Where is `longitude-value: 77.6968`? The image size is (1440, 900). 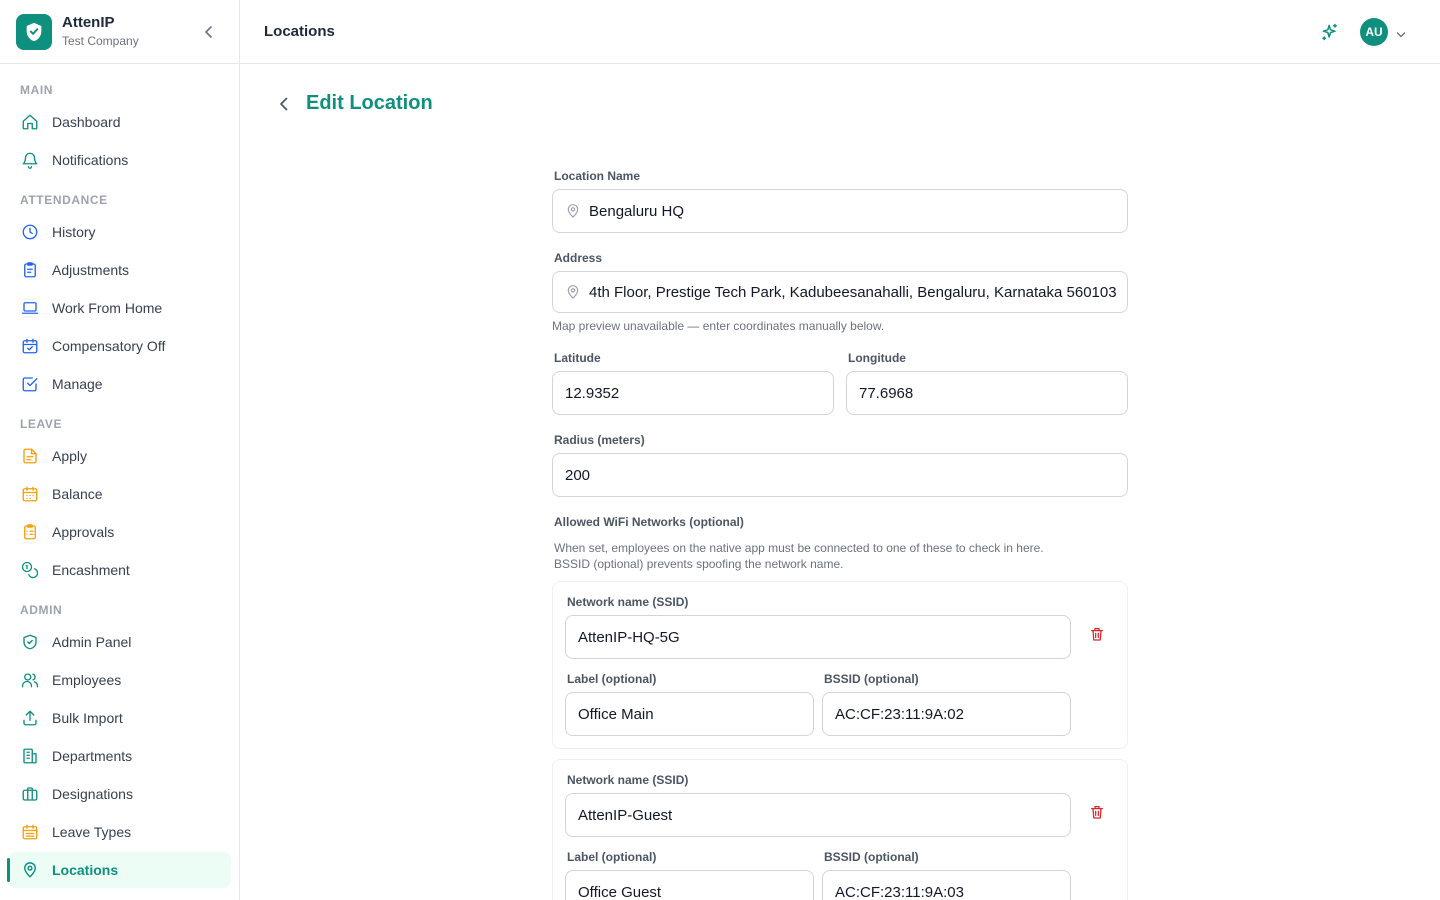
longitude-value: 77.6968 is located at coordinates (886, 393).